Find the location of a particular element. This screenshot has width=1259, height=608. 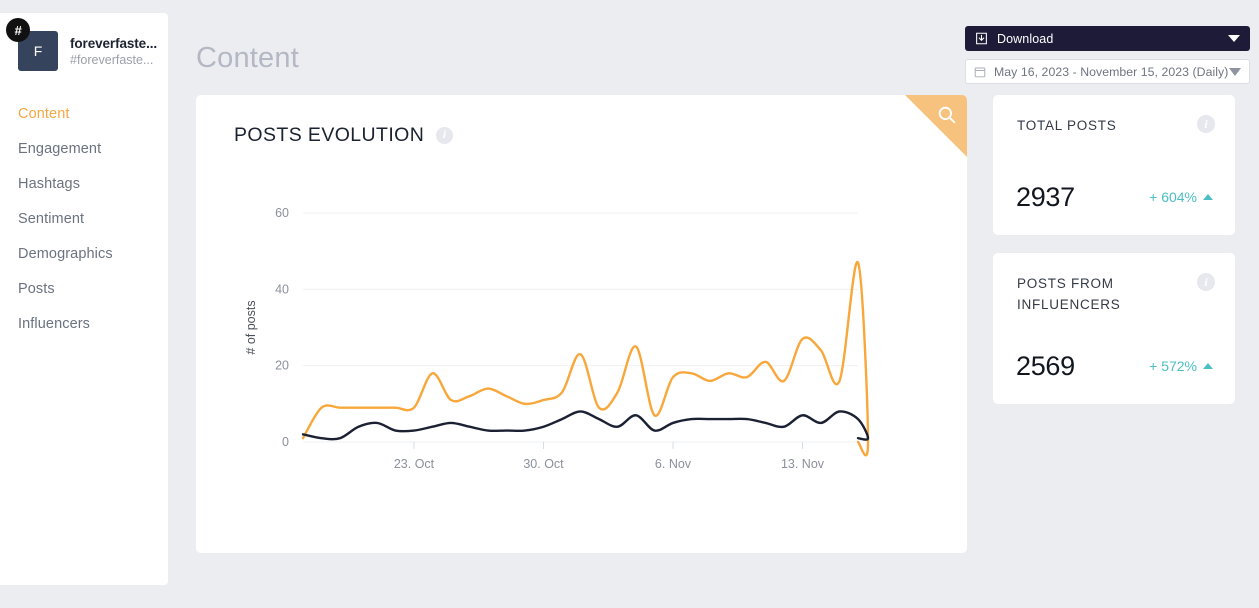

stat-card-total-posts: TOTAL POSTS i 2937 + 604% is located at coordinates (1114, 165).